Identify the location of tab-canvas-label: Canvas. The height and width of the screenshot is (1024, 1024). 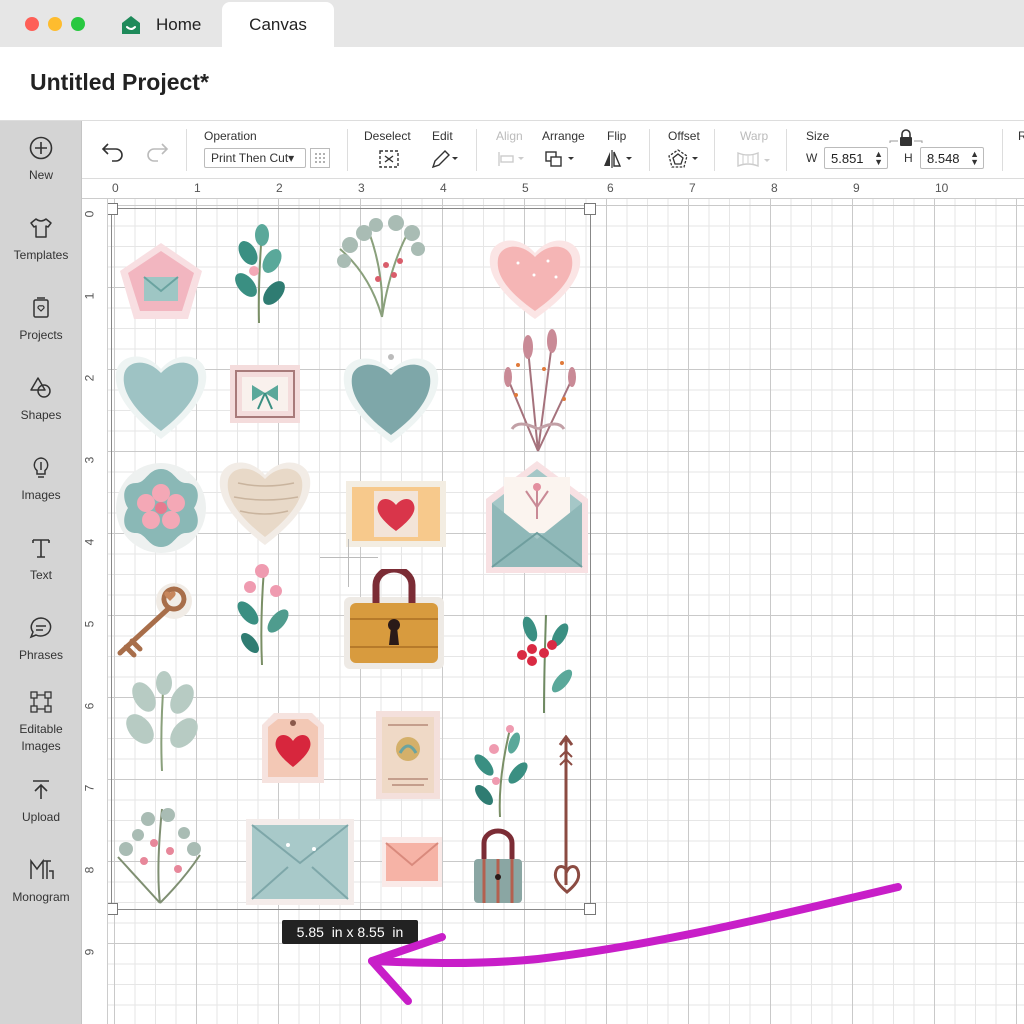
(278, 24).